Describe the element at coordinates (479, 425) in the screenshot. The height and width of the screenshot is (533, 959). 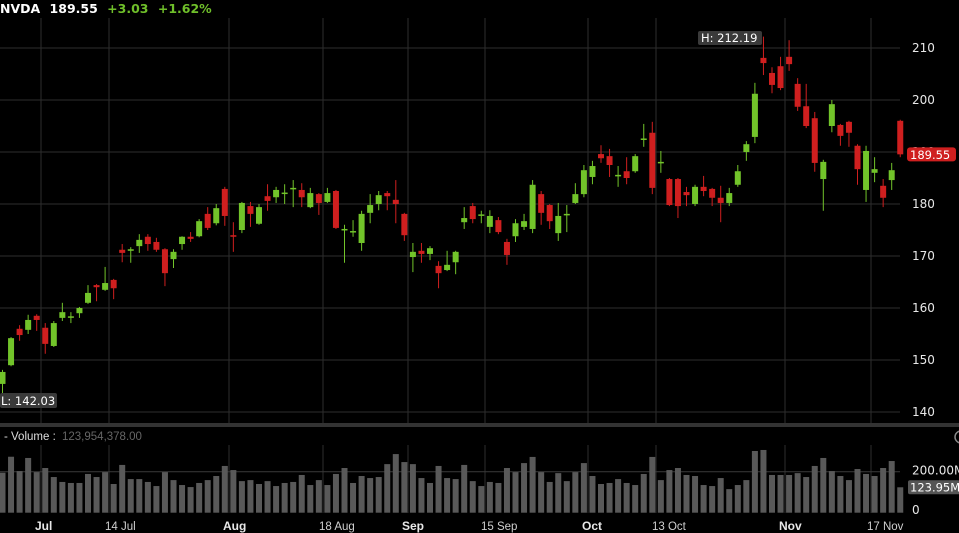
I see `pane-separator` at that location.